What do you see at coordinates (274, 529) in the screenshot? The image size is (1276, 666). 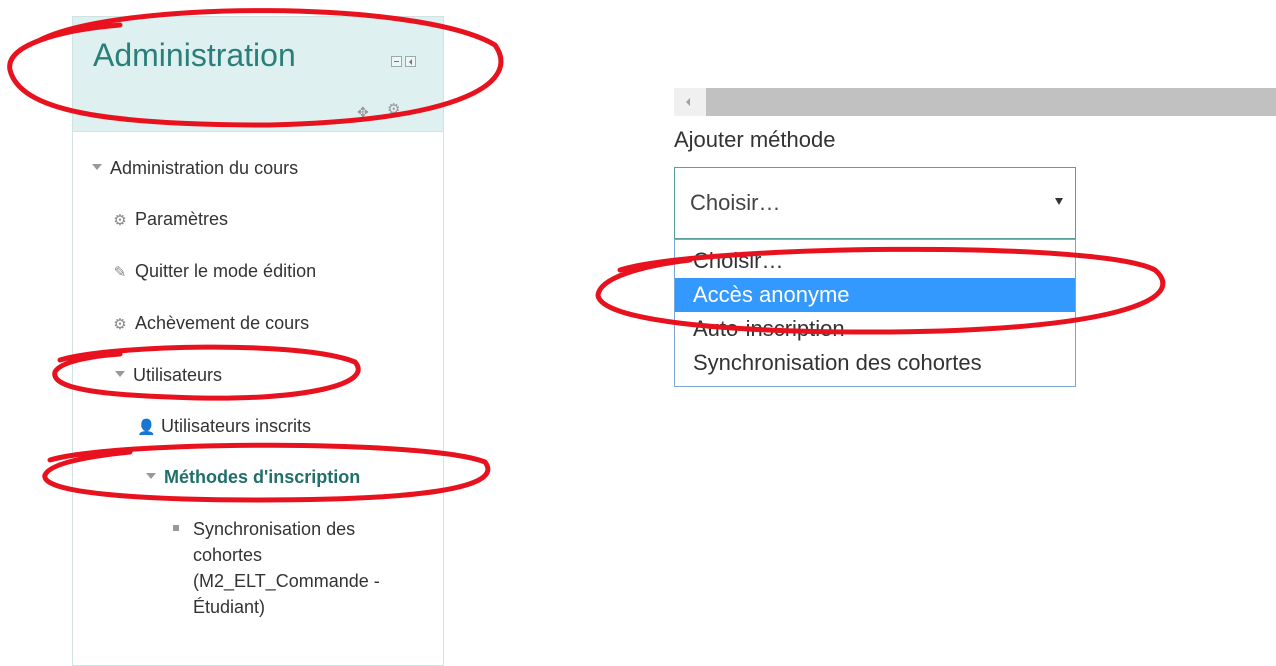 I see `tree-item-label-line: Synchronisation des` at bounding box center [274, 529].